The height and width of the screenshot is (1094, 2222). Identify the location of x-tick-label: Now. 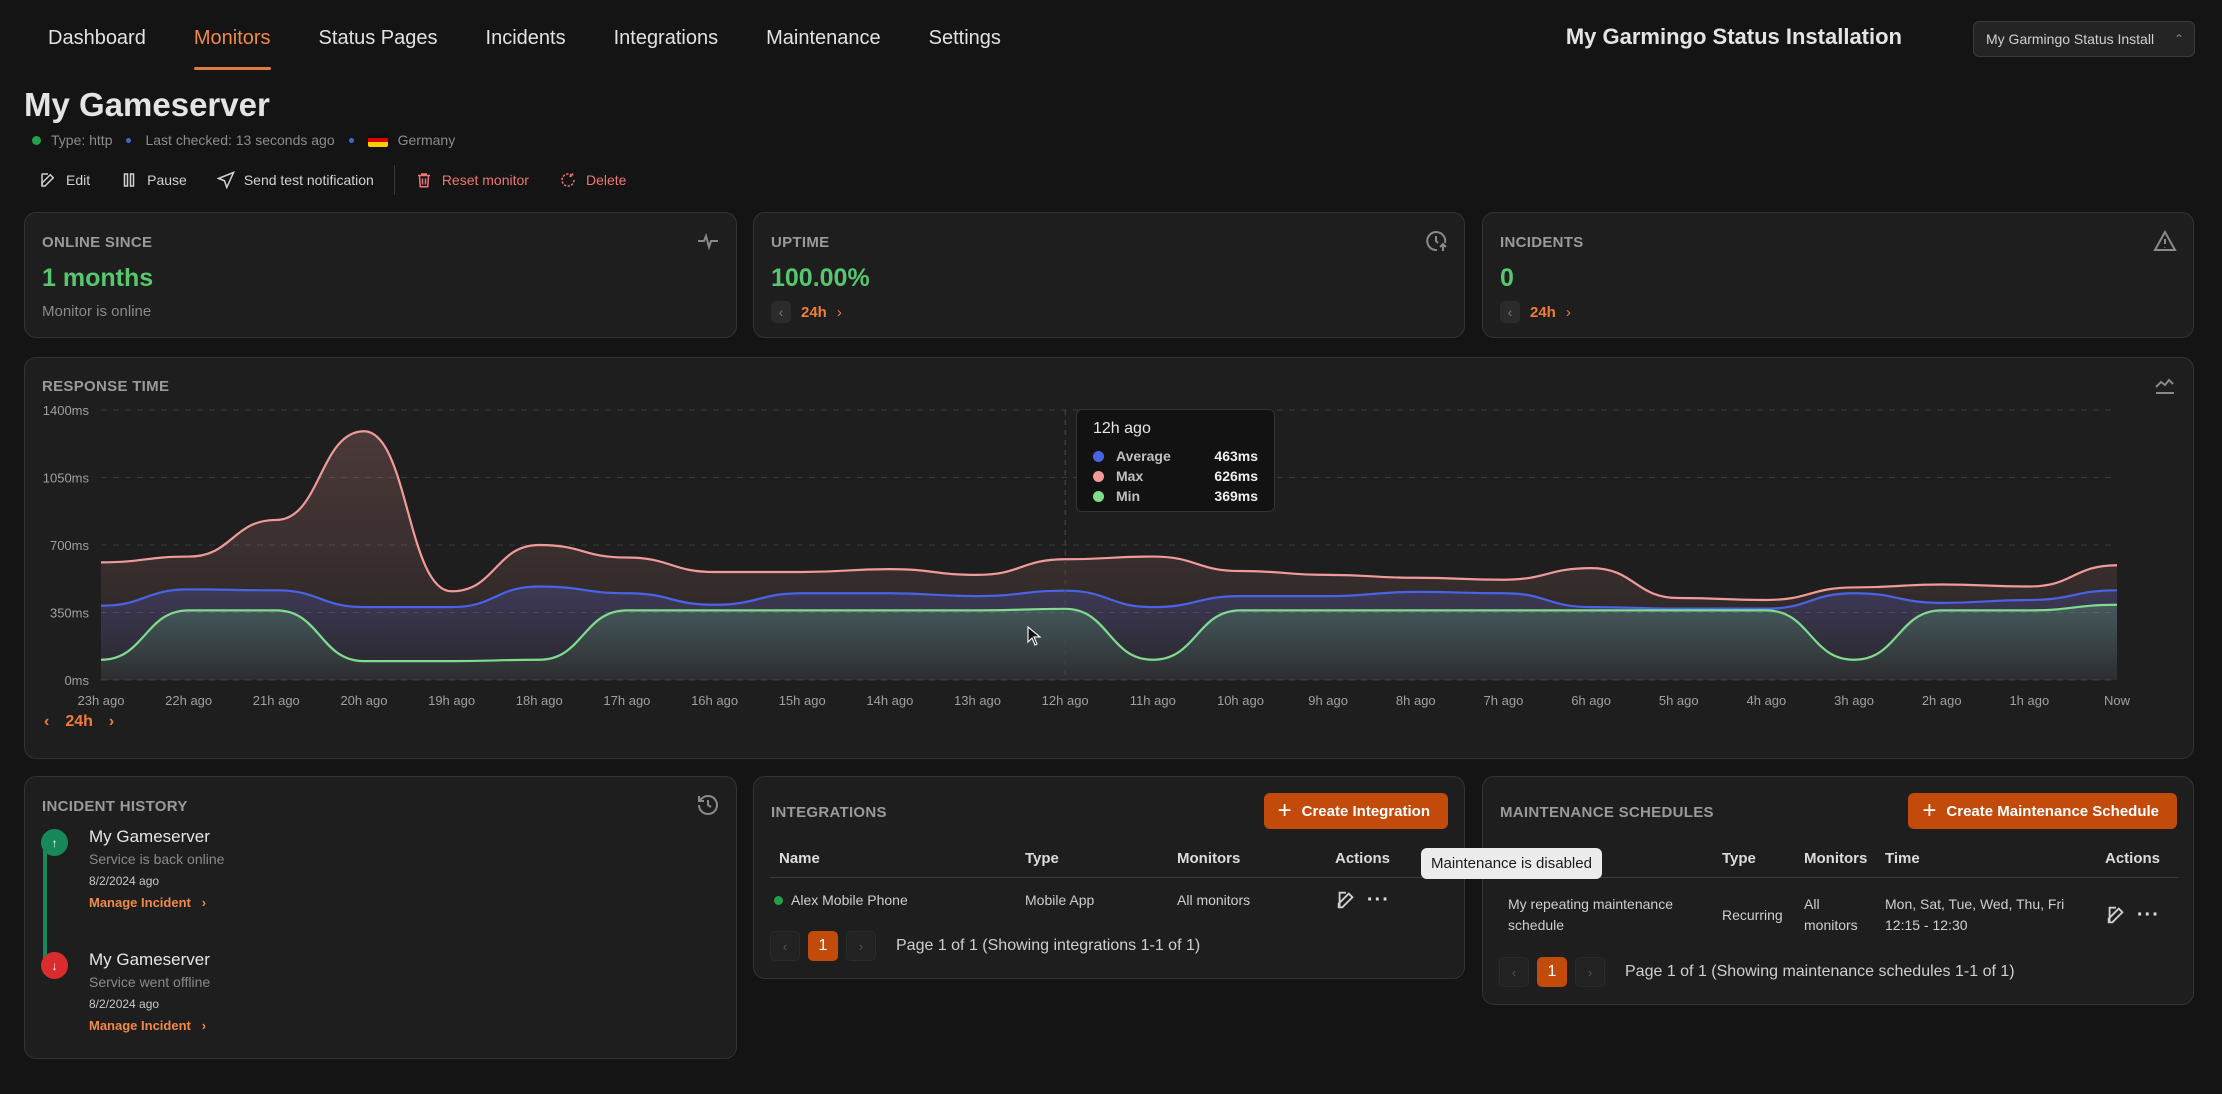
(2117, 700).